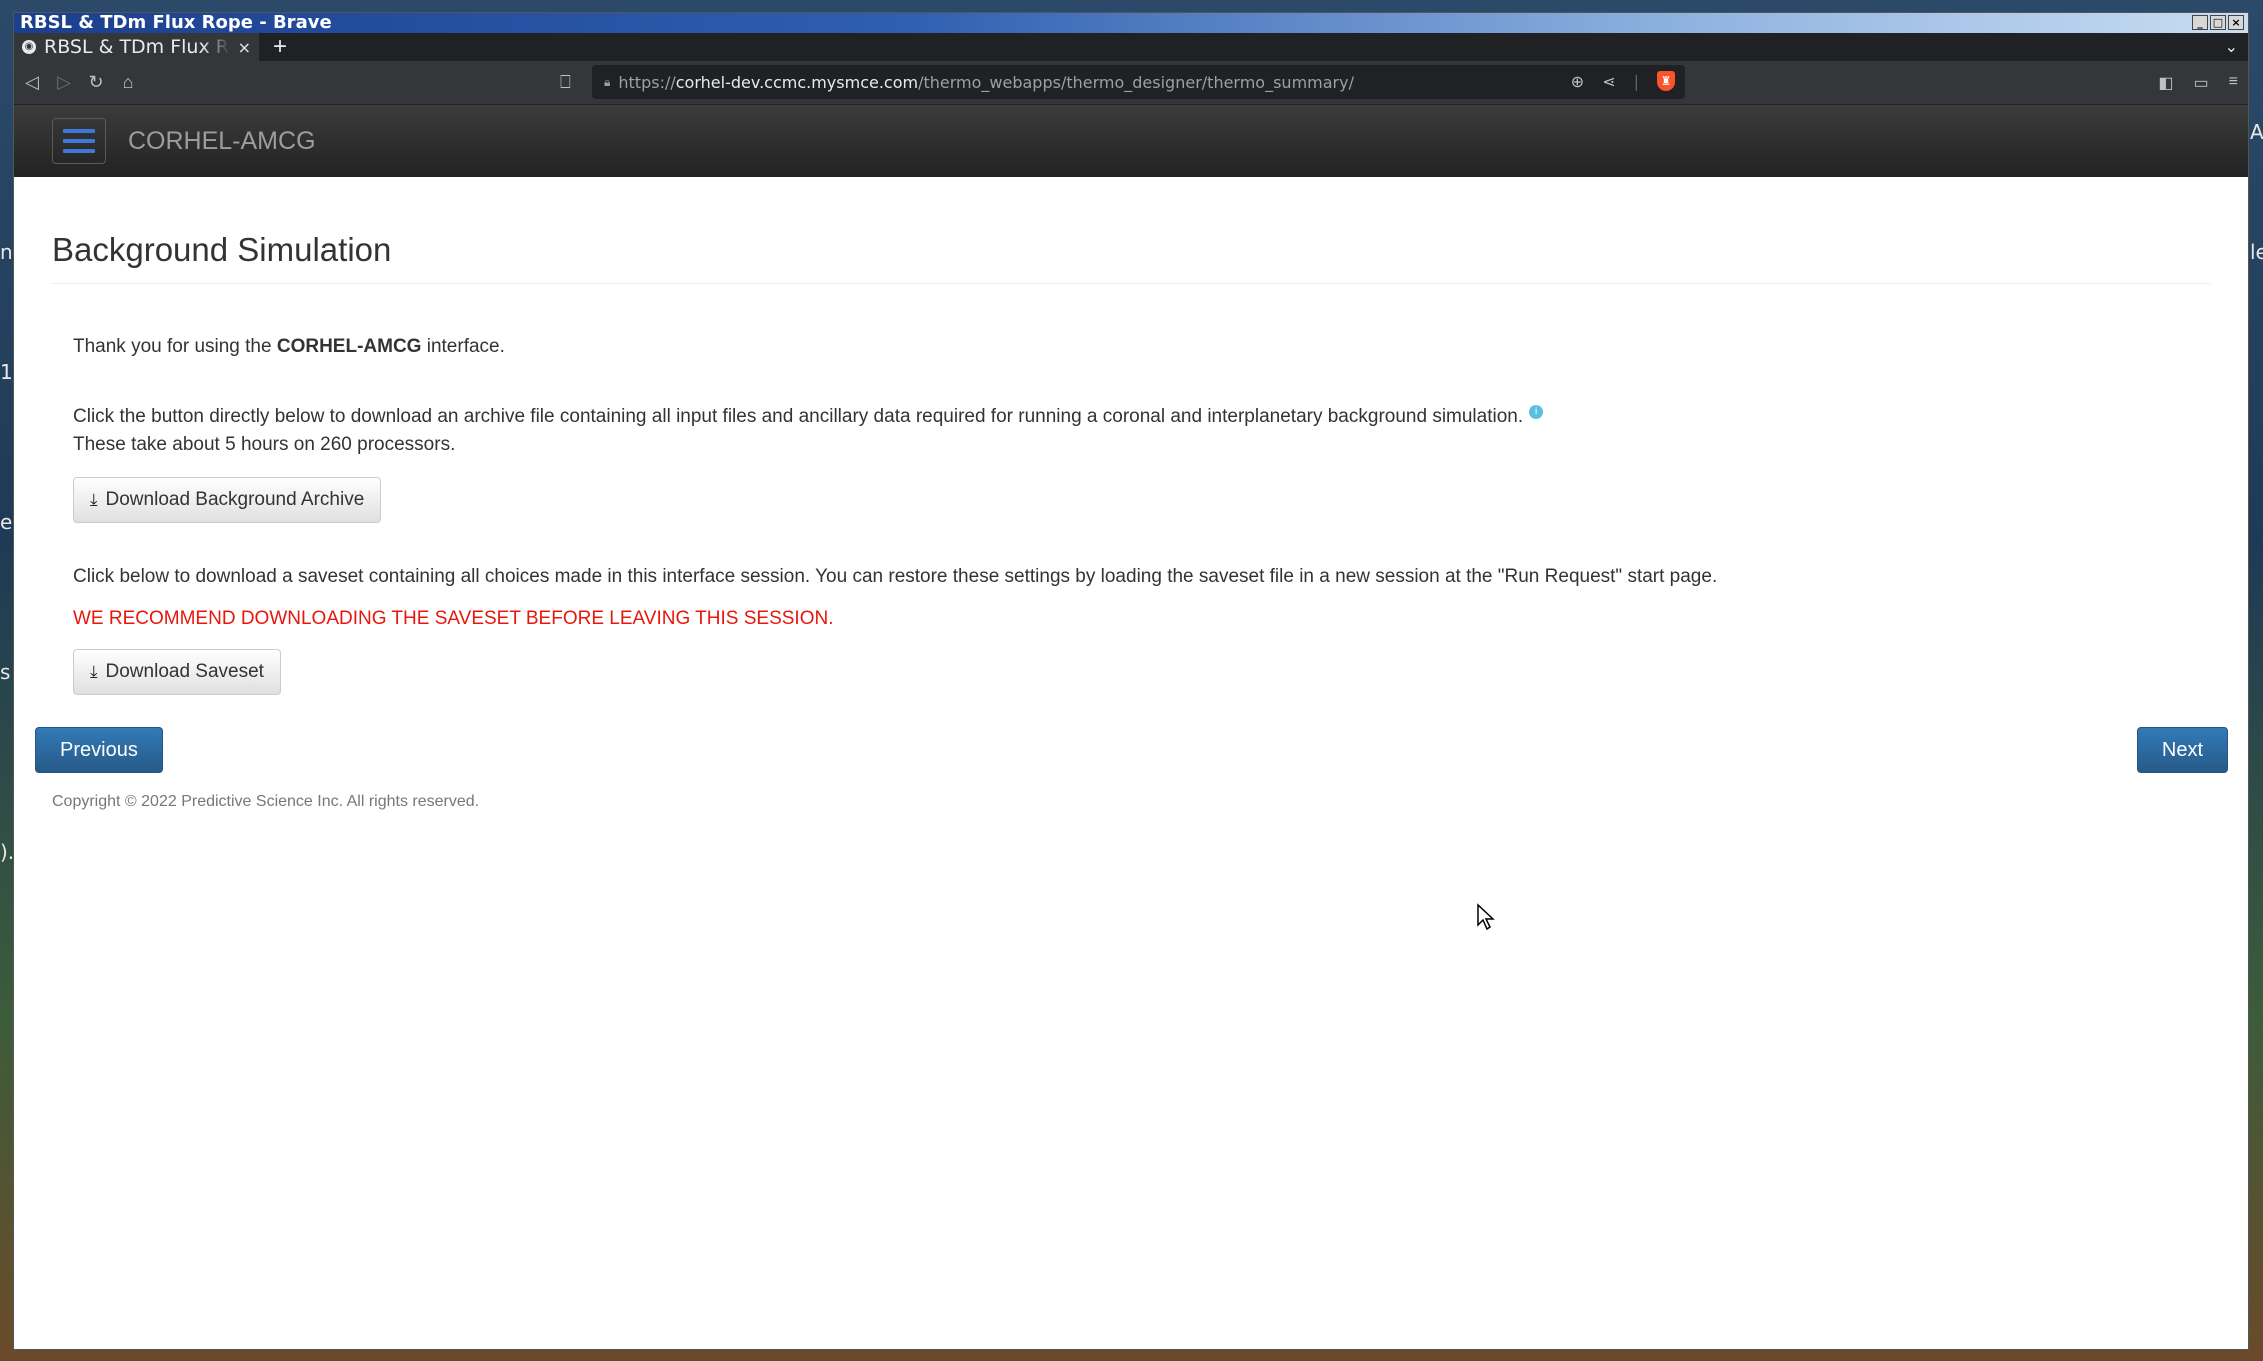 This screenshot has width=2263, height=1361. I want to click on urlbar-actions: ⊕ ⋖ | ♜, so click(1623, 81).